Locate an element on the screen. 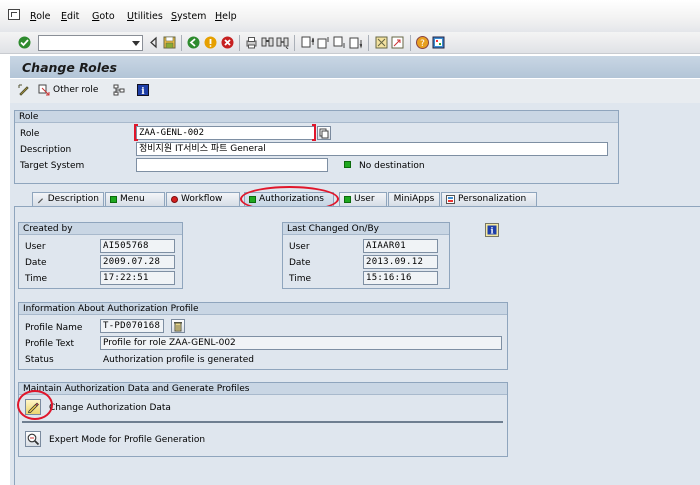 Image resolution: width=700 pixels, height=485 pixels. last-changed-title: Last Changed On/By is located at coordinates (366, 229).